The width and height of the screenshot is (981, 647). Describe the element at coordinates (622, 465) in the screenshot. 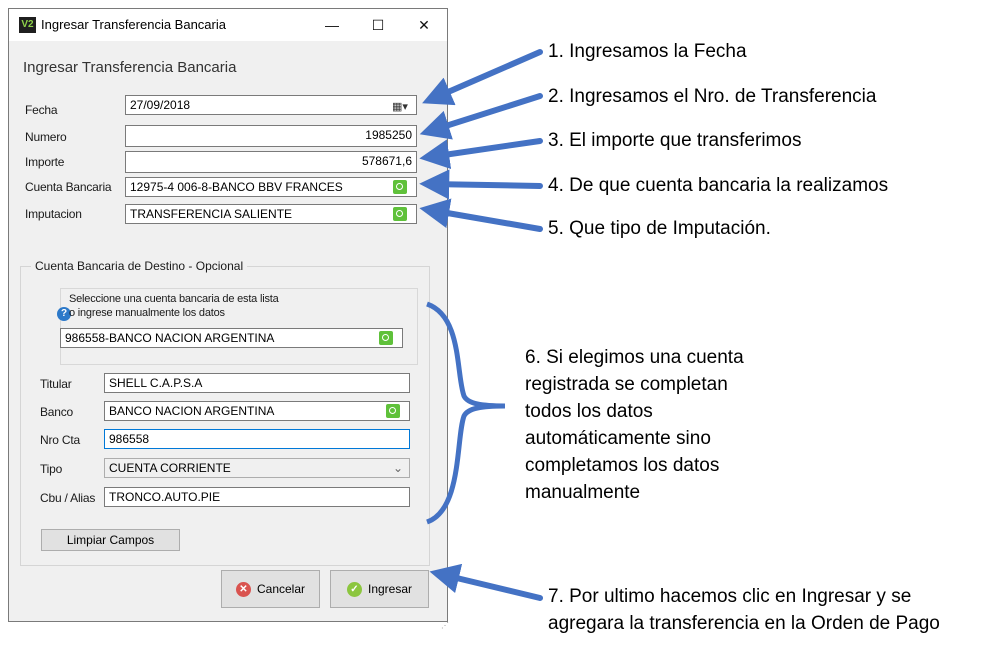

I see `annotation-6-line5: completamos los datos` at that location.